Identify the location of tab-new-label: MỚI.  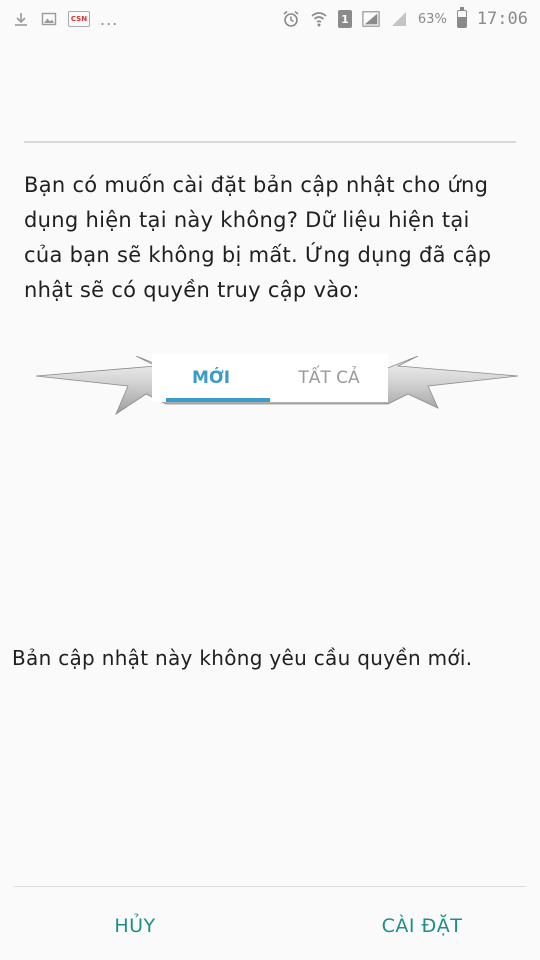
(211, 378).